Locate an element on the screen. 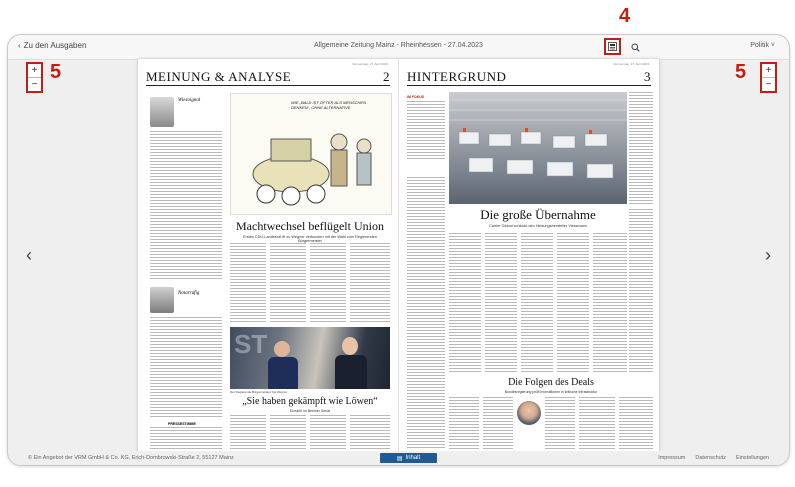  factory-photo is located at coordinates (538, 148).